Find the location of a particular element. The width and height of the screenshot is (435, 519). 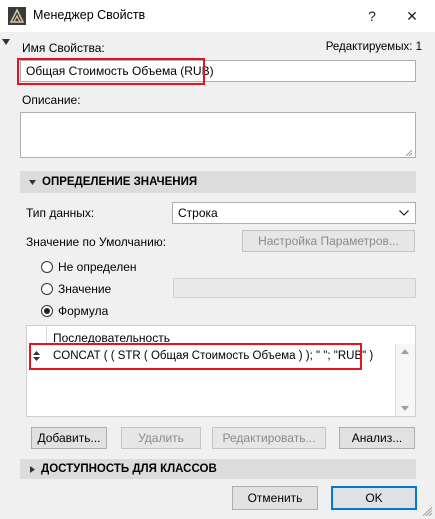

description-textarea is located at coordinates (218, 135).